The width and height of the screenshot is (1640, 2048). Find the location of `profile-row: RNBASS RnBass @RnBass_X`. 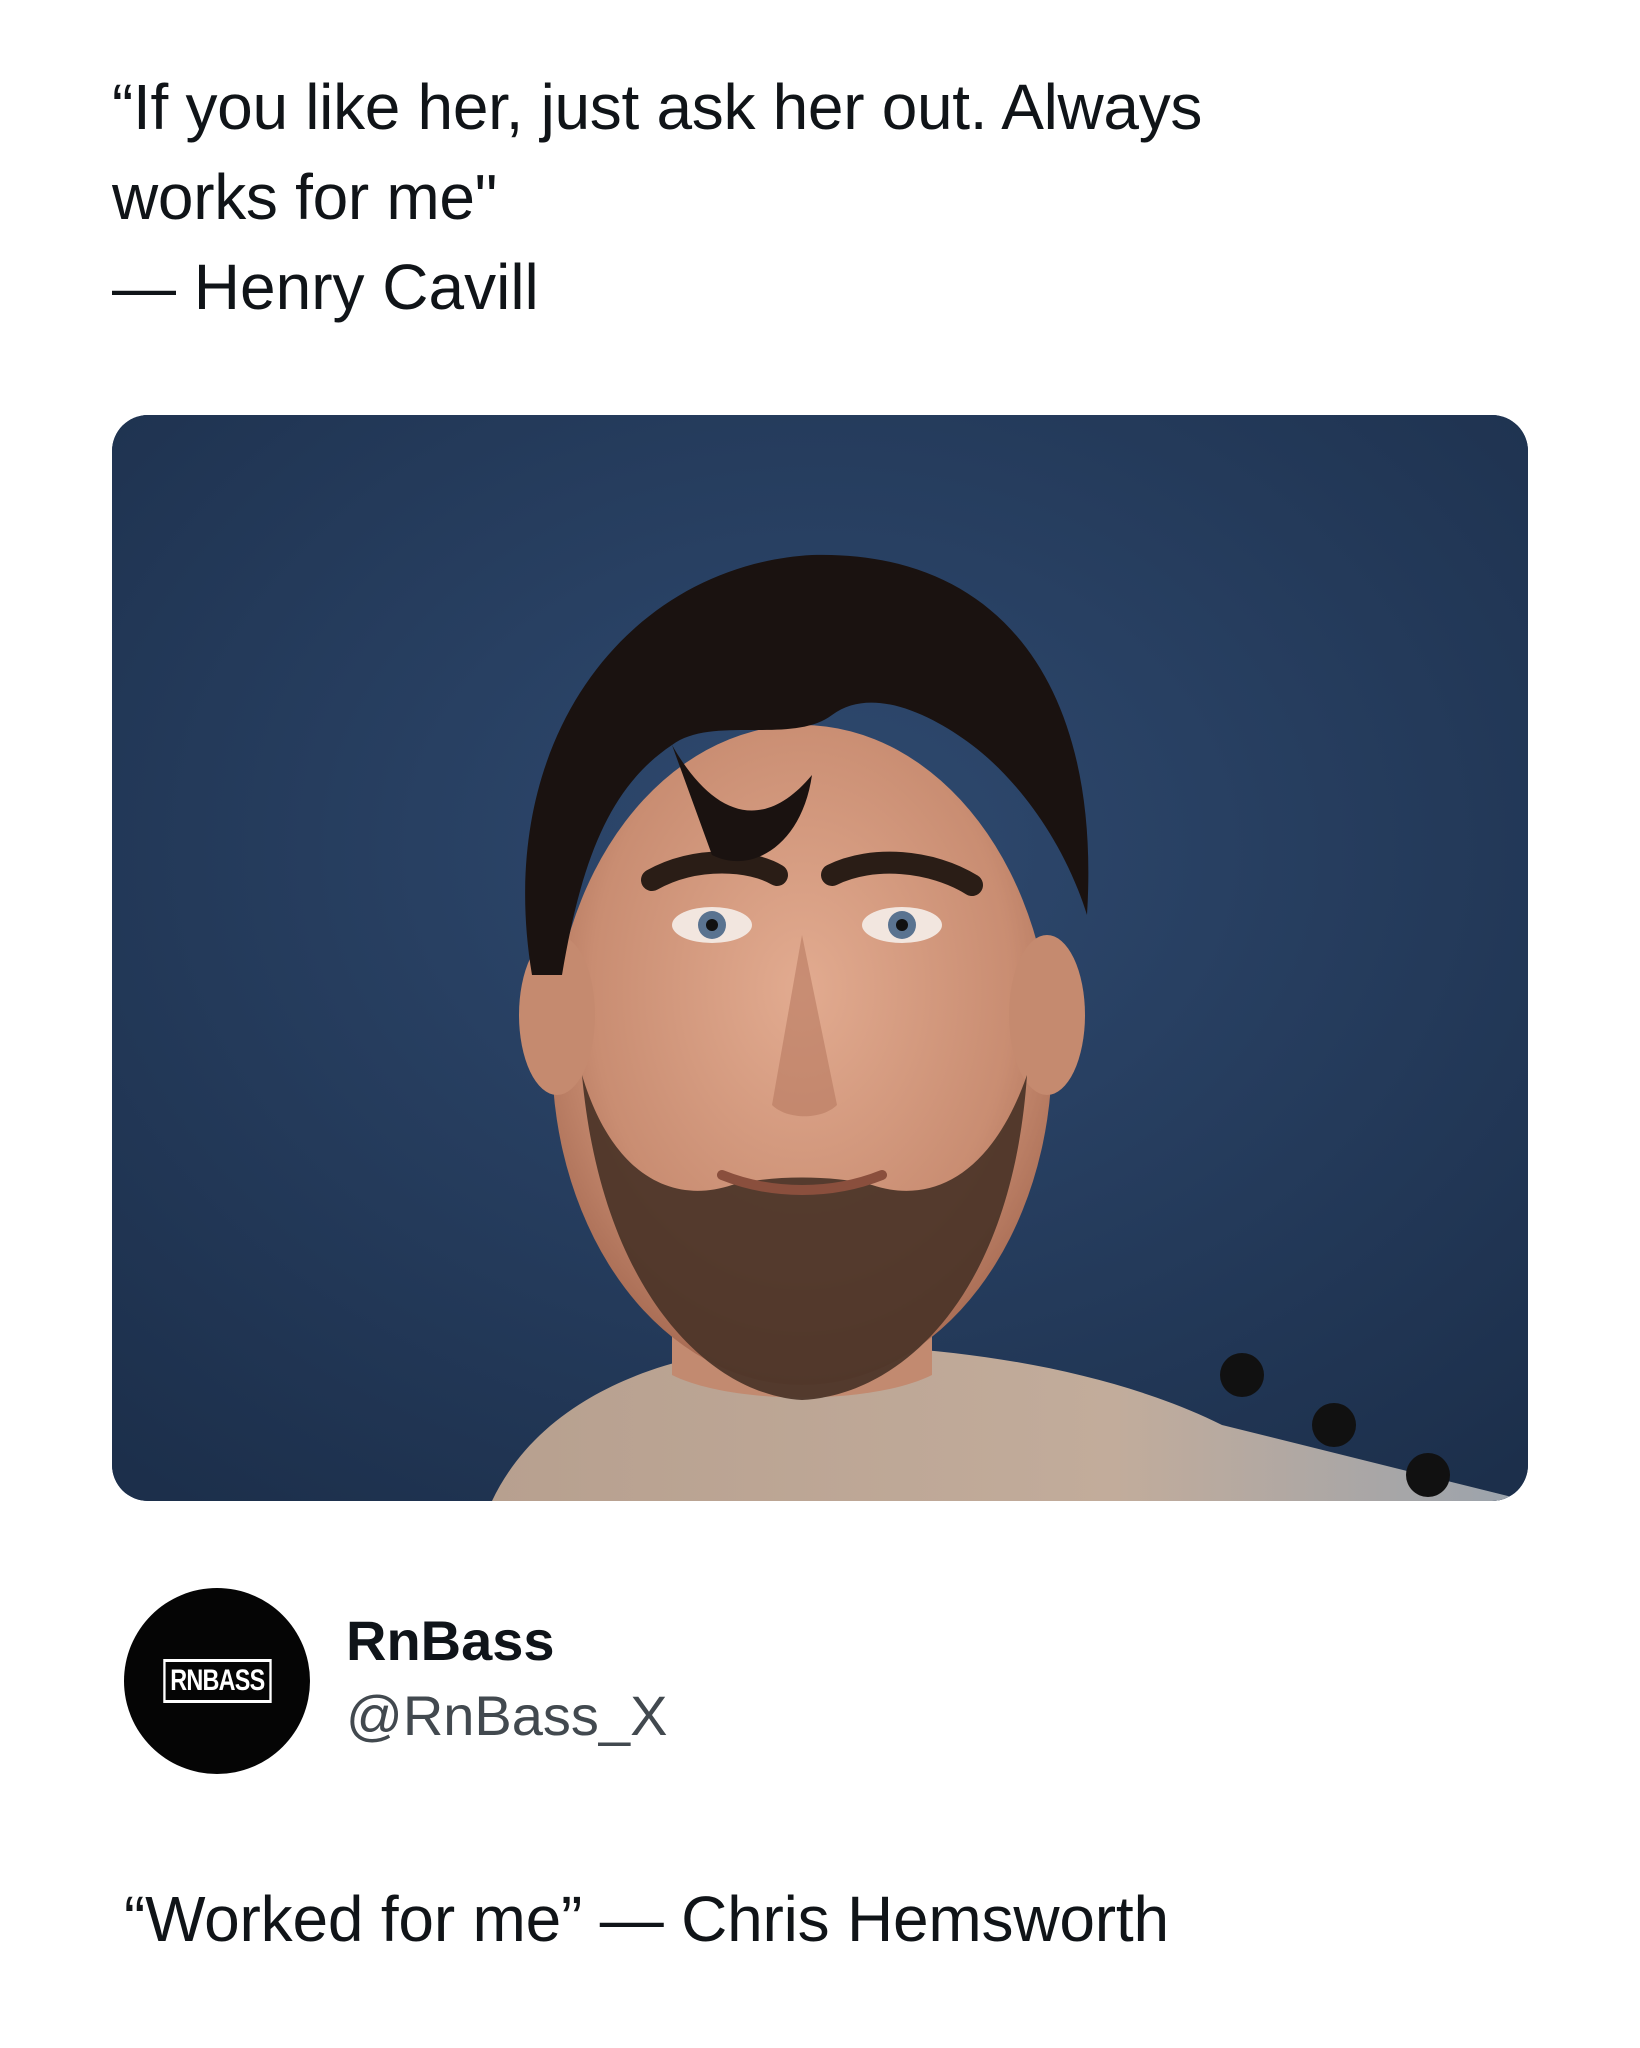

profile-row: RNBASS RnBass @RnBass_X is located at coordinates (395, 1681).